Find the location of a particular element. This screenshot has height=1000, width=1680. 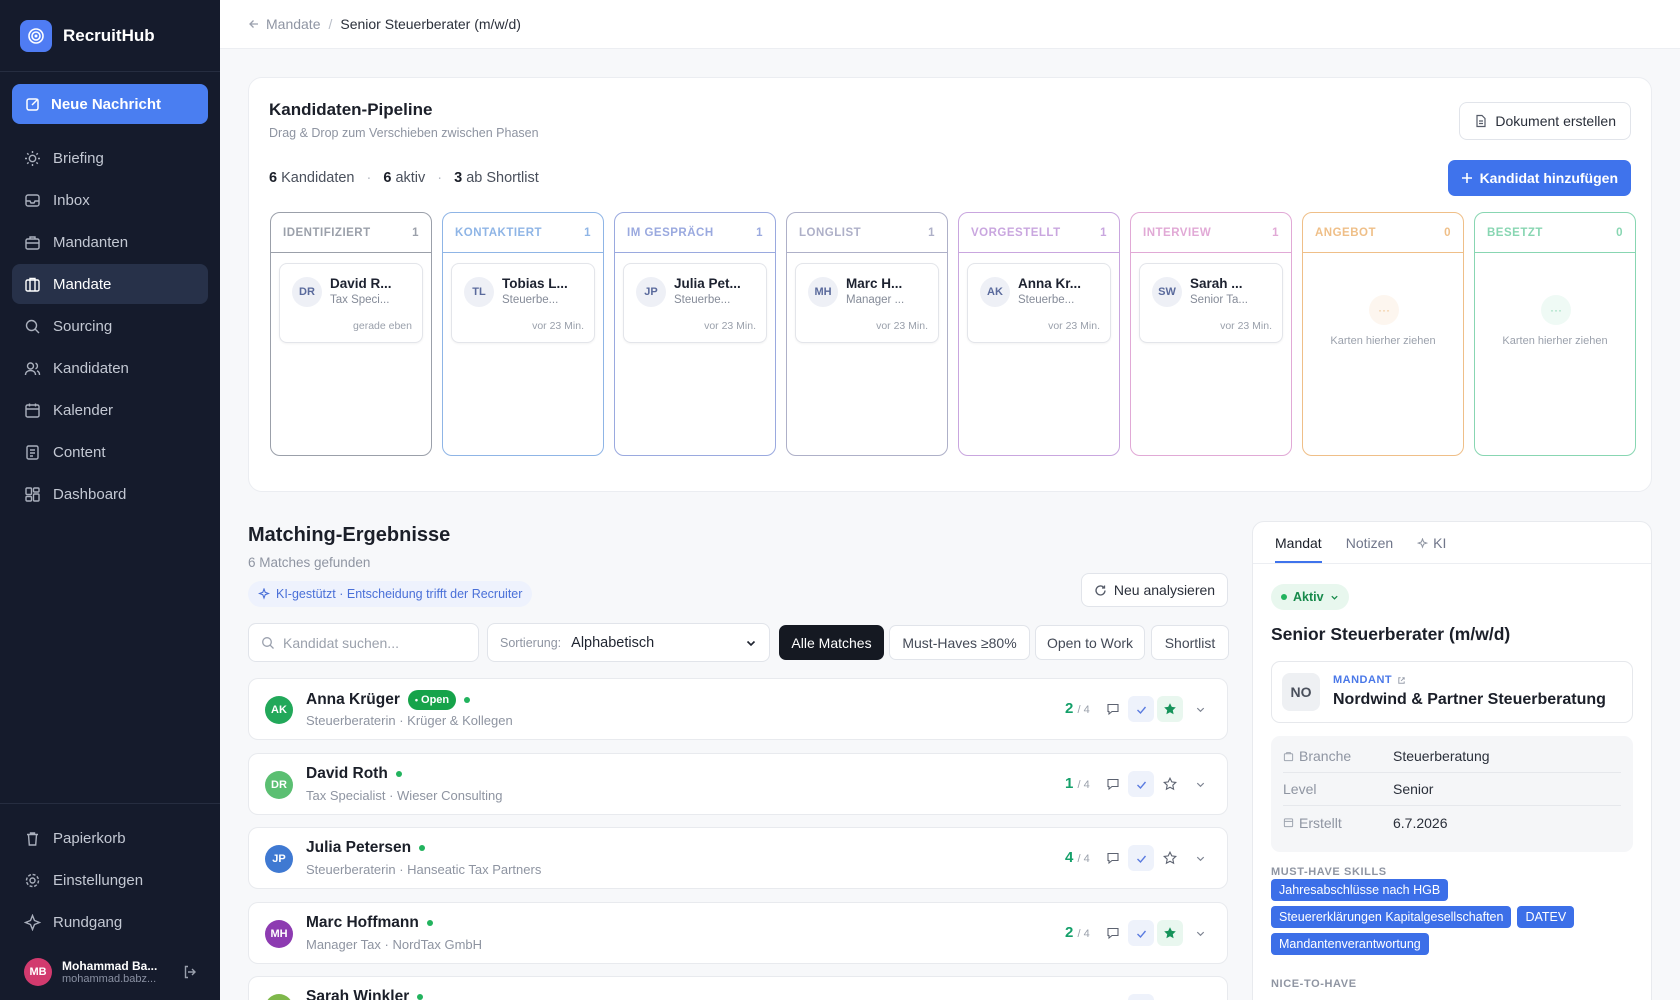

external-link-icon is located at coordinates (1401, 680).